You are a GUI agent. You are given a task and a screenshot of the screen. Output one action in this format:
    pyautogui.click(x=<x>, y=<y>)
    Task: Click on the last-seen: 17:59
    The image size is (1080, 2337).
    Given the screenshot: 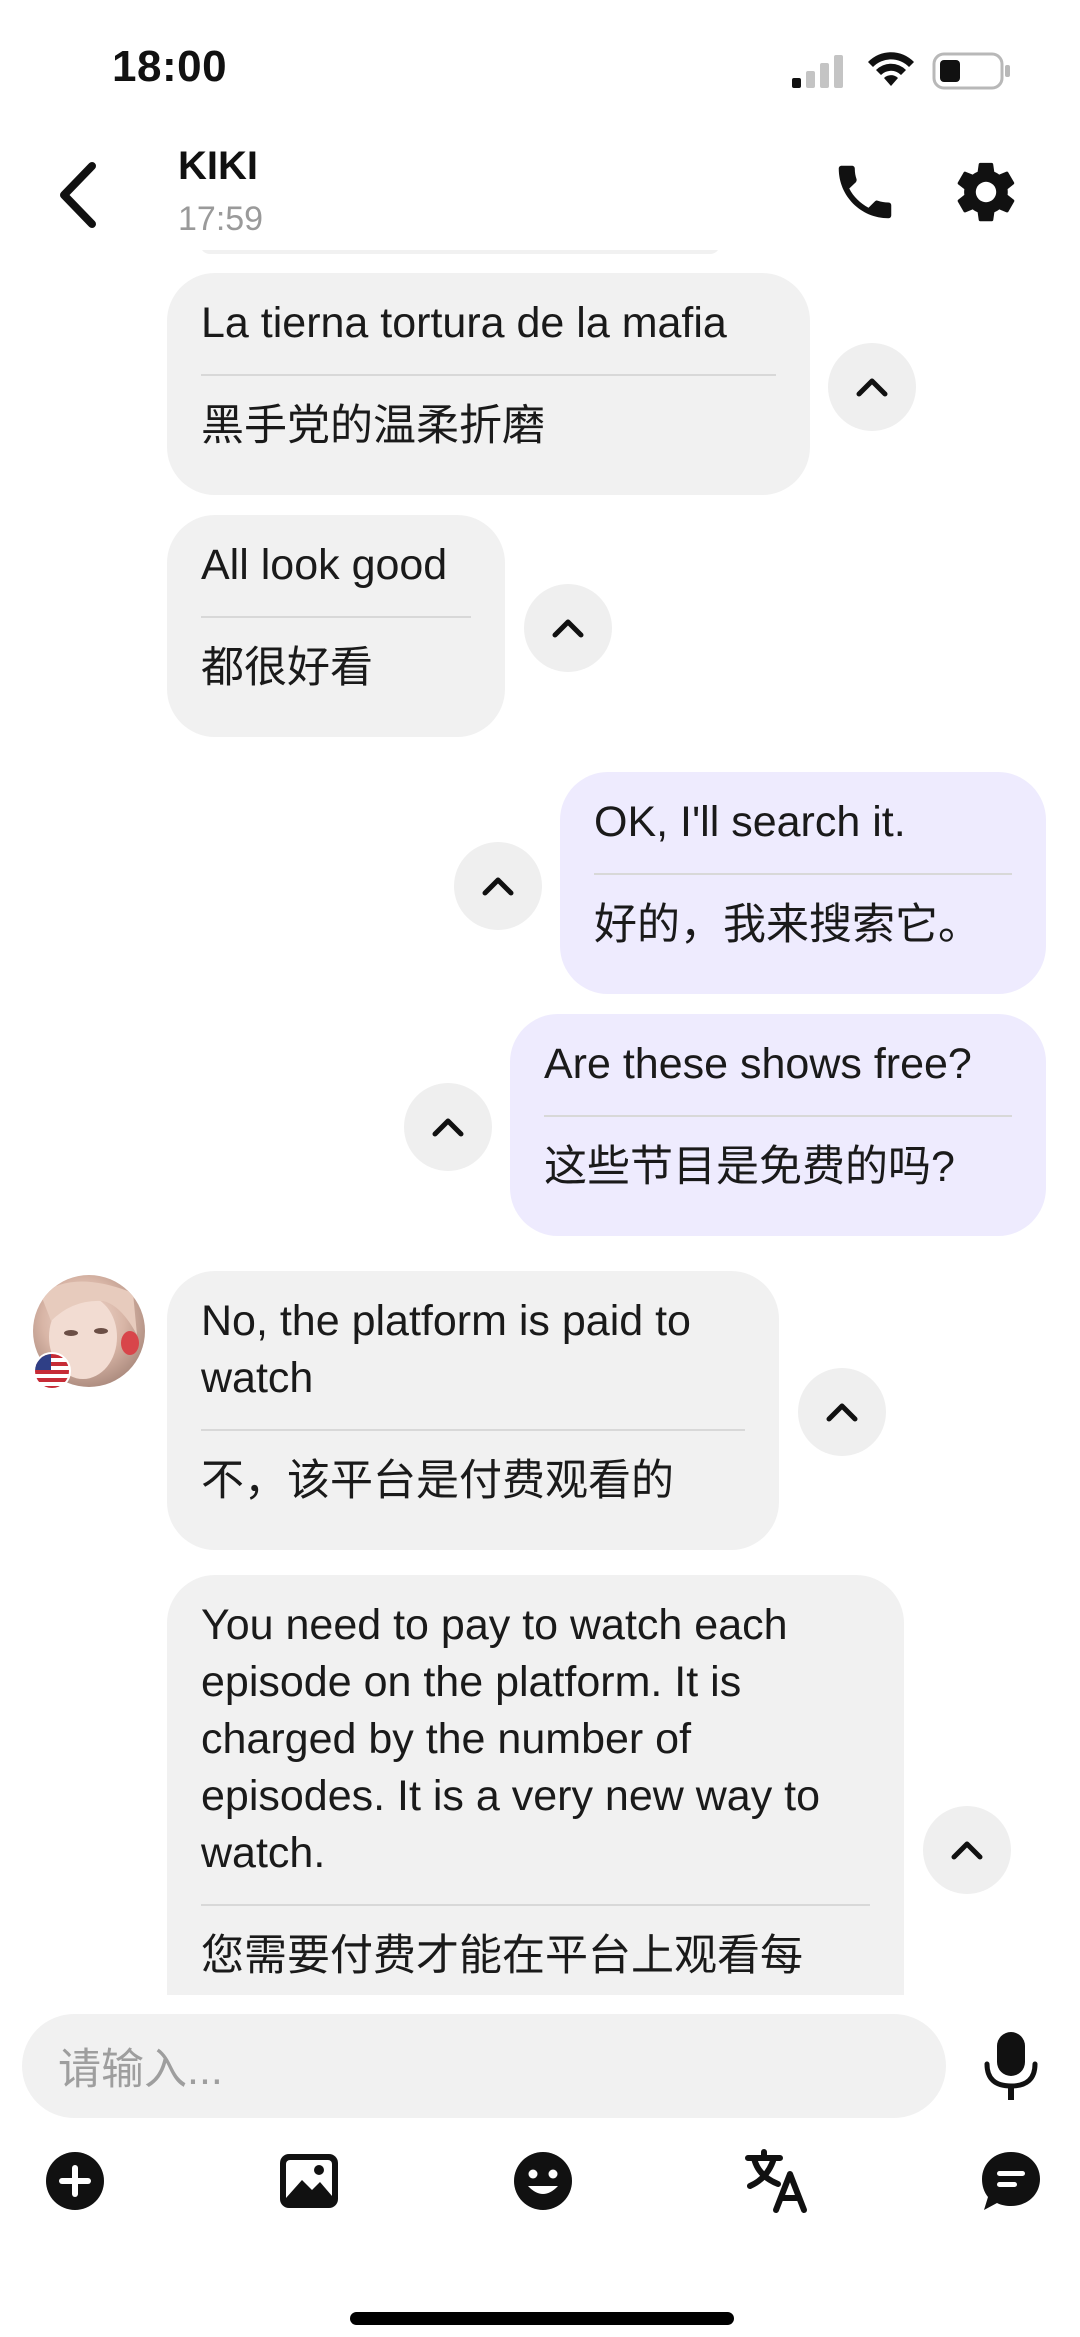 What is the action you would take?
    pyautogui.click(x=221, y=219)
    